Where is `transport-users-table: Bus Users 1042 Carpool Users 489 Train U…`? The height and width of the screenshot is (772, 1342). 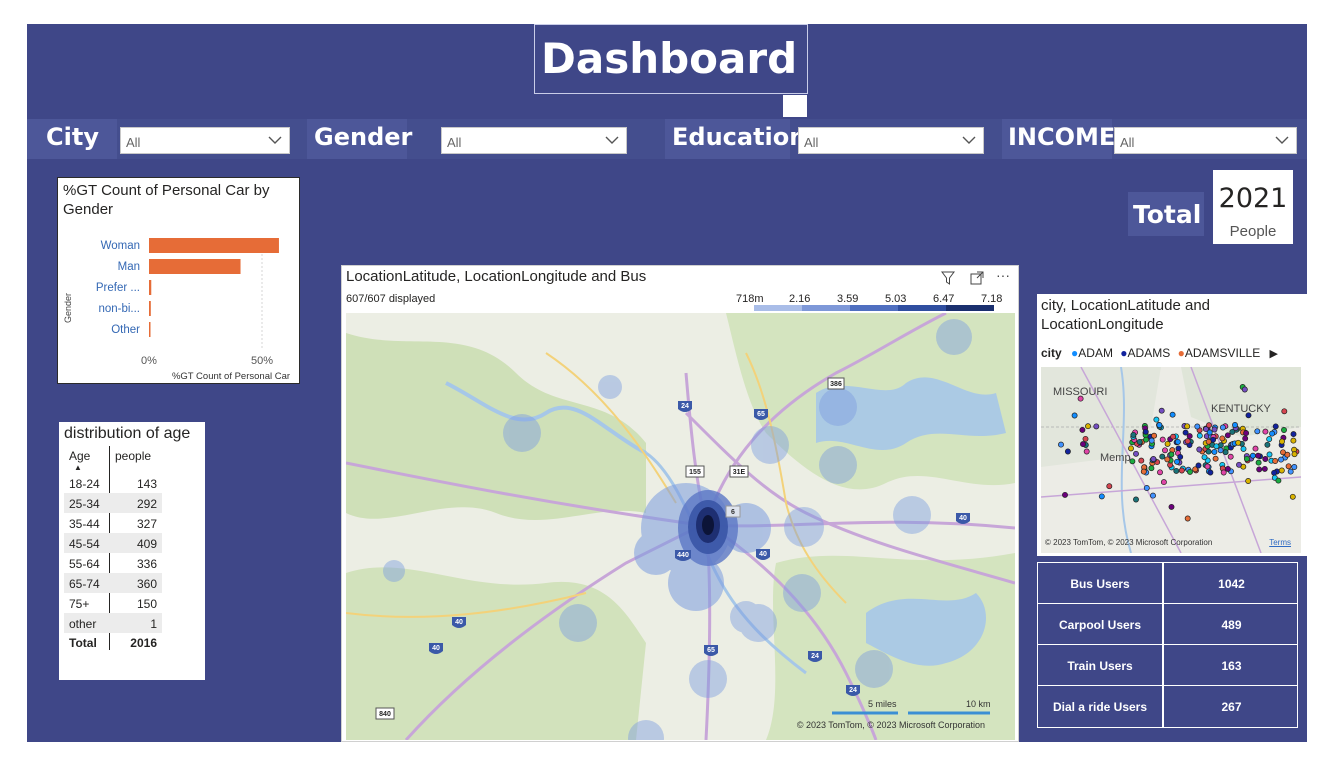 transport-users-table: Bus Users 1042 Carpool Users 489 Train U… is located at coordinates (1167, 645).